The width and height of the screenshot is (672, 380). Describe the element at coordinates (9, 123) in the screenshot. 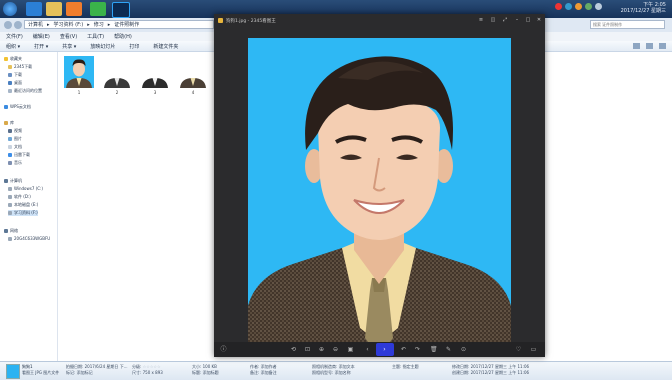

I see `nav-libraries: 库` at that location.